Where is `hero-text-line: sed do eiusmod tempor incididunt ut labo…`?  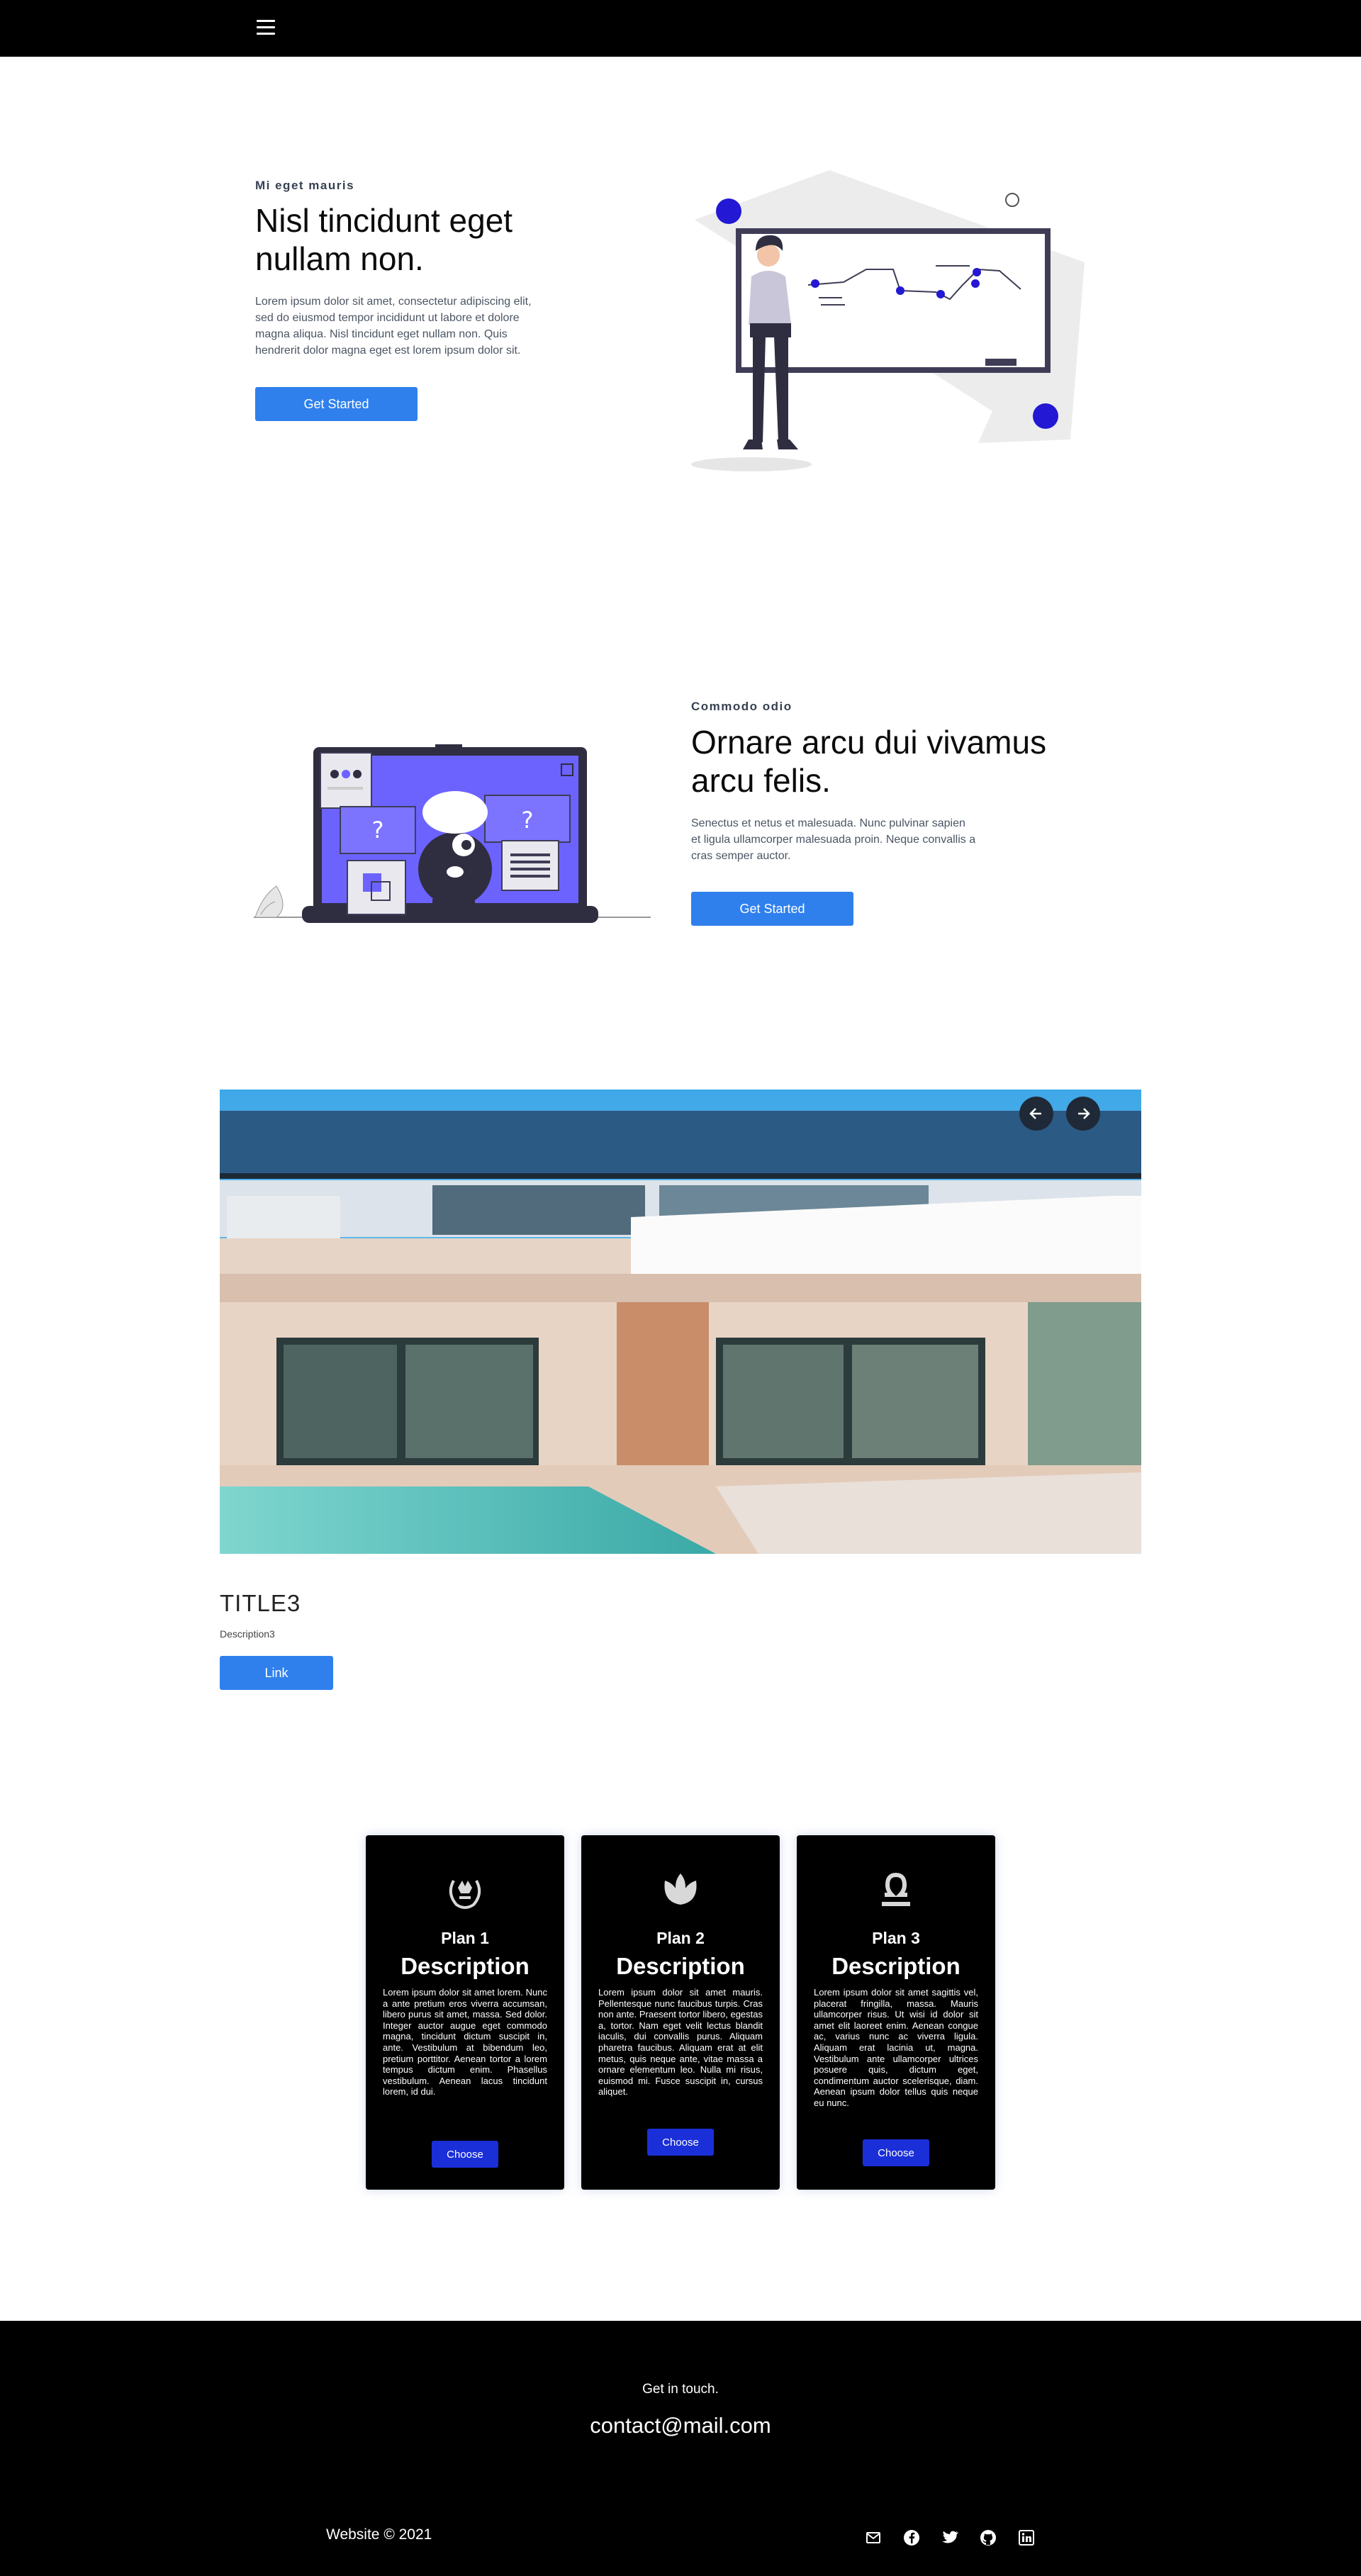 hero-text-line: sed do eiusmod tempor incididunt ut labo… is located at coordinates (388, 318).